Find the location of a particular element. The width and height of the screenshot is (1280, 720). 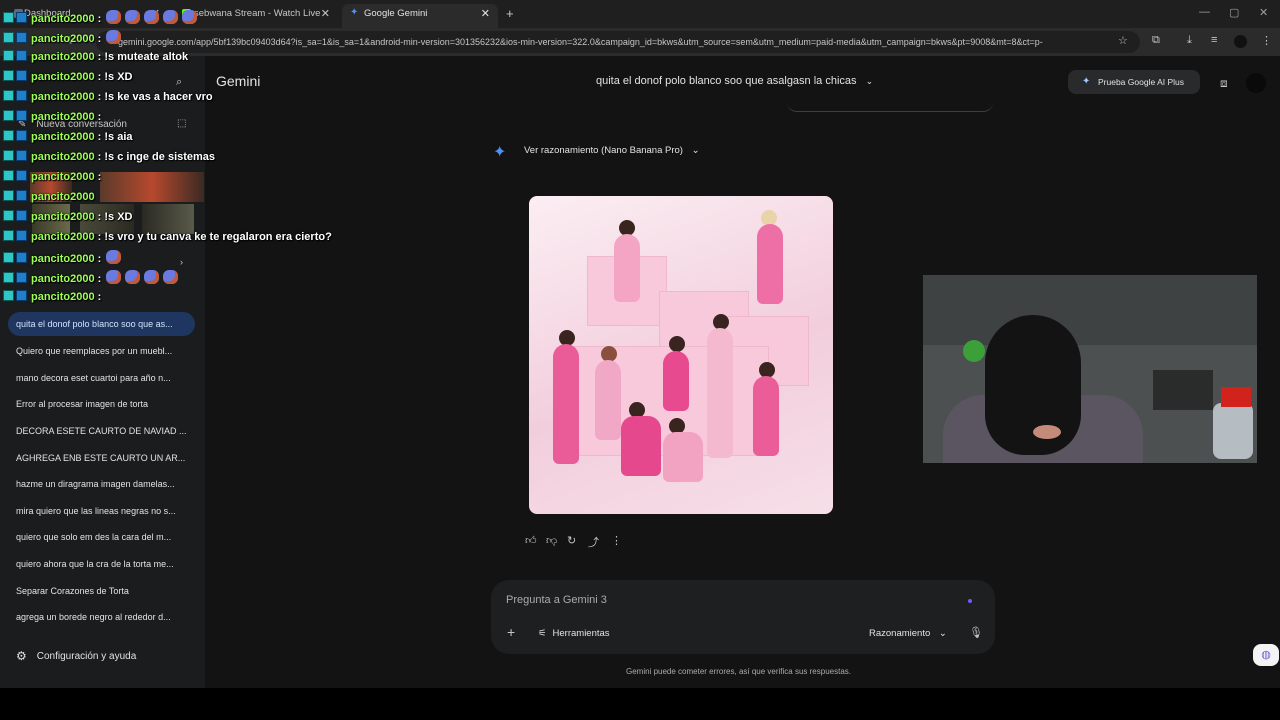

chat-message: pancito2000 is located at coordinates (49, 198).